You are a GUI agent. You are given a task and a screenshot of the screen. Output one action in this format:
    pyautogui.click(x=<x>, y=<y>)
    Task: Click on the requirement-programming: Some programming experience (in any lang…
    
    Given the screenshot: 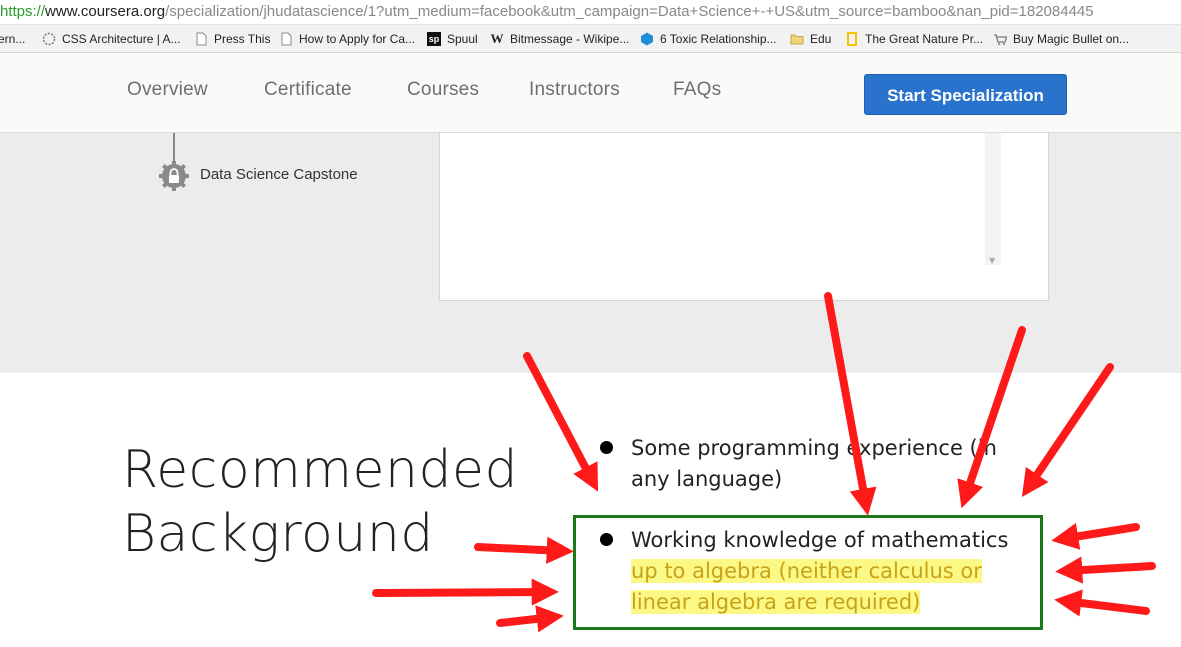 What is the action you would take?
    pyautogui.click(x=814, y=464)
    